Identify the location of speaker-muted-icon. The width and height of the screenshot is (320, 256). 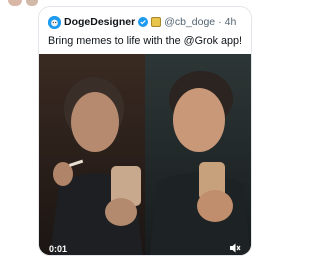
(235, 248).